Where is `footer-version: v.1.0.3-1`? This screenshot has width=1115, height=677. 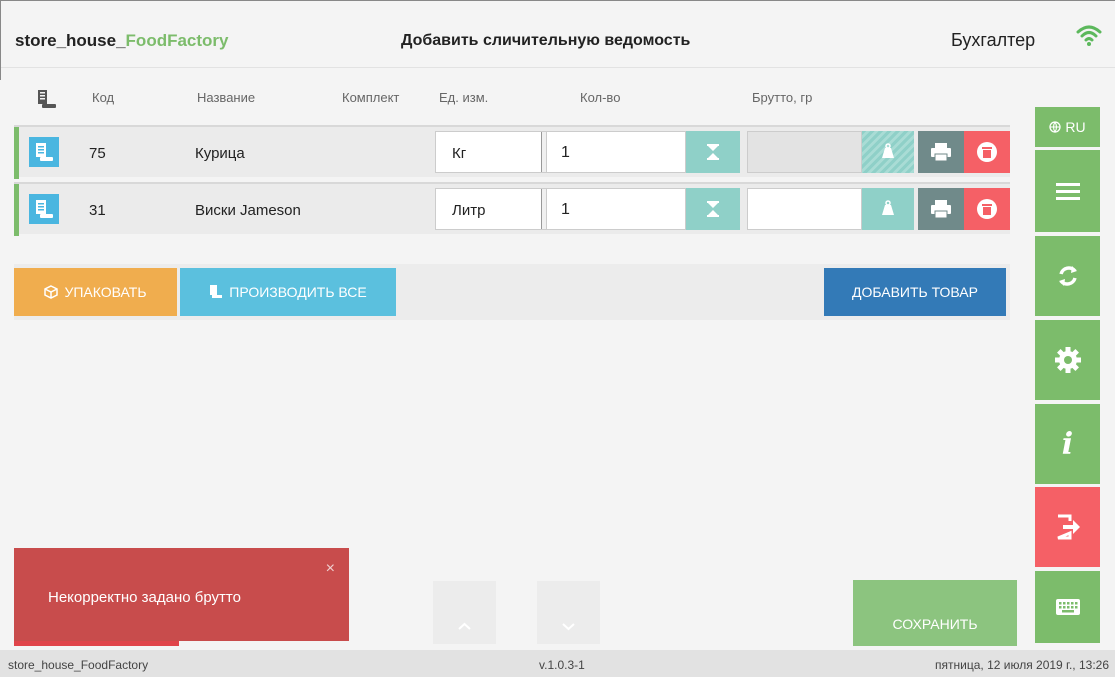 footer-version: v.1.0.3-1 is located at coordinates (562, 665).